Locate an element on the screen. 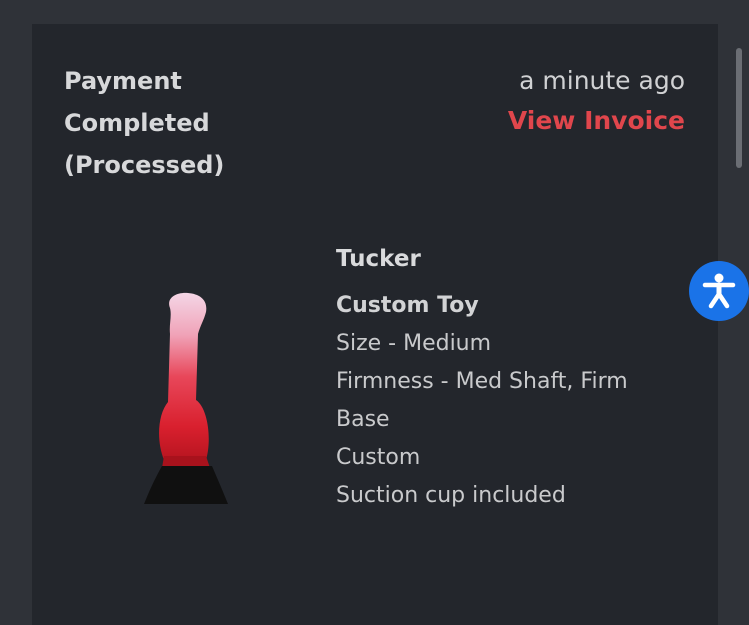  accessibility-button is located at coordinates (719, 291).